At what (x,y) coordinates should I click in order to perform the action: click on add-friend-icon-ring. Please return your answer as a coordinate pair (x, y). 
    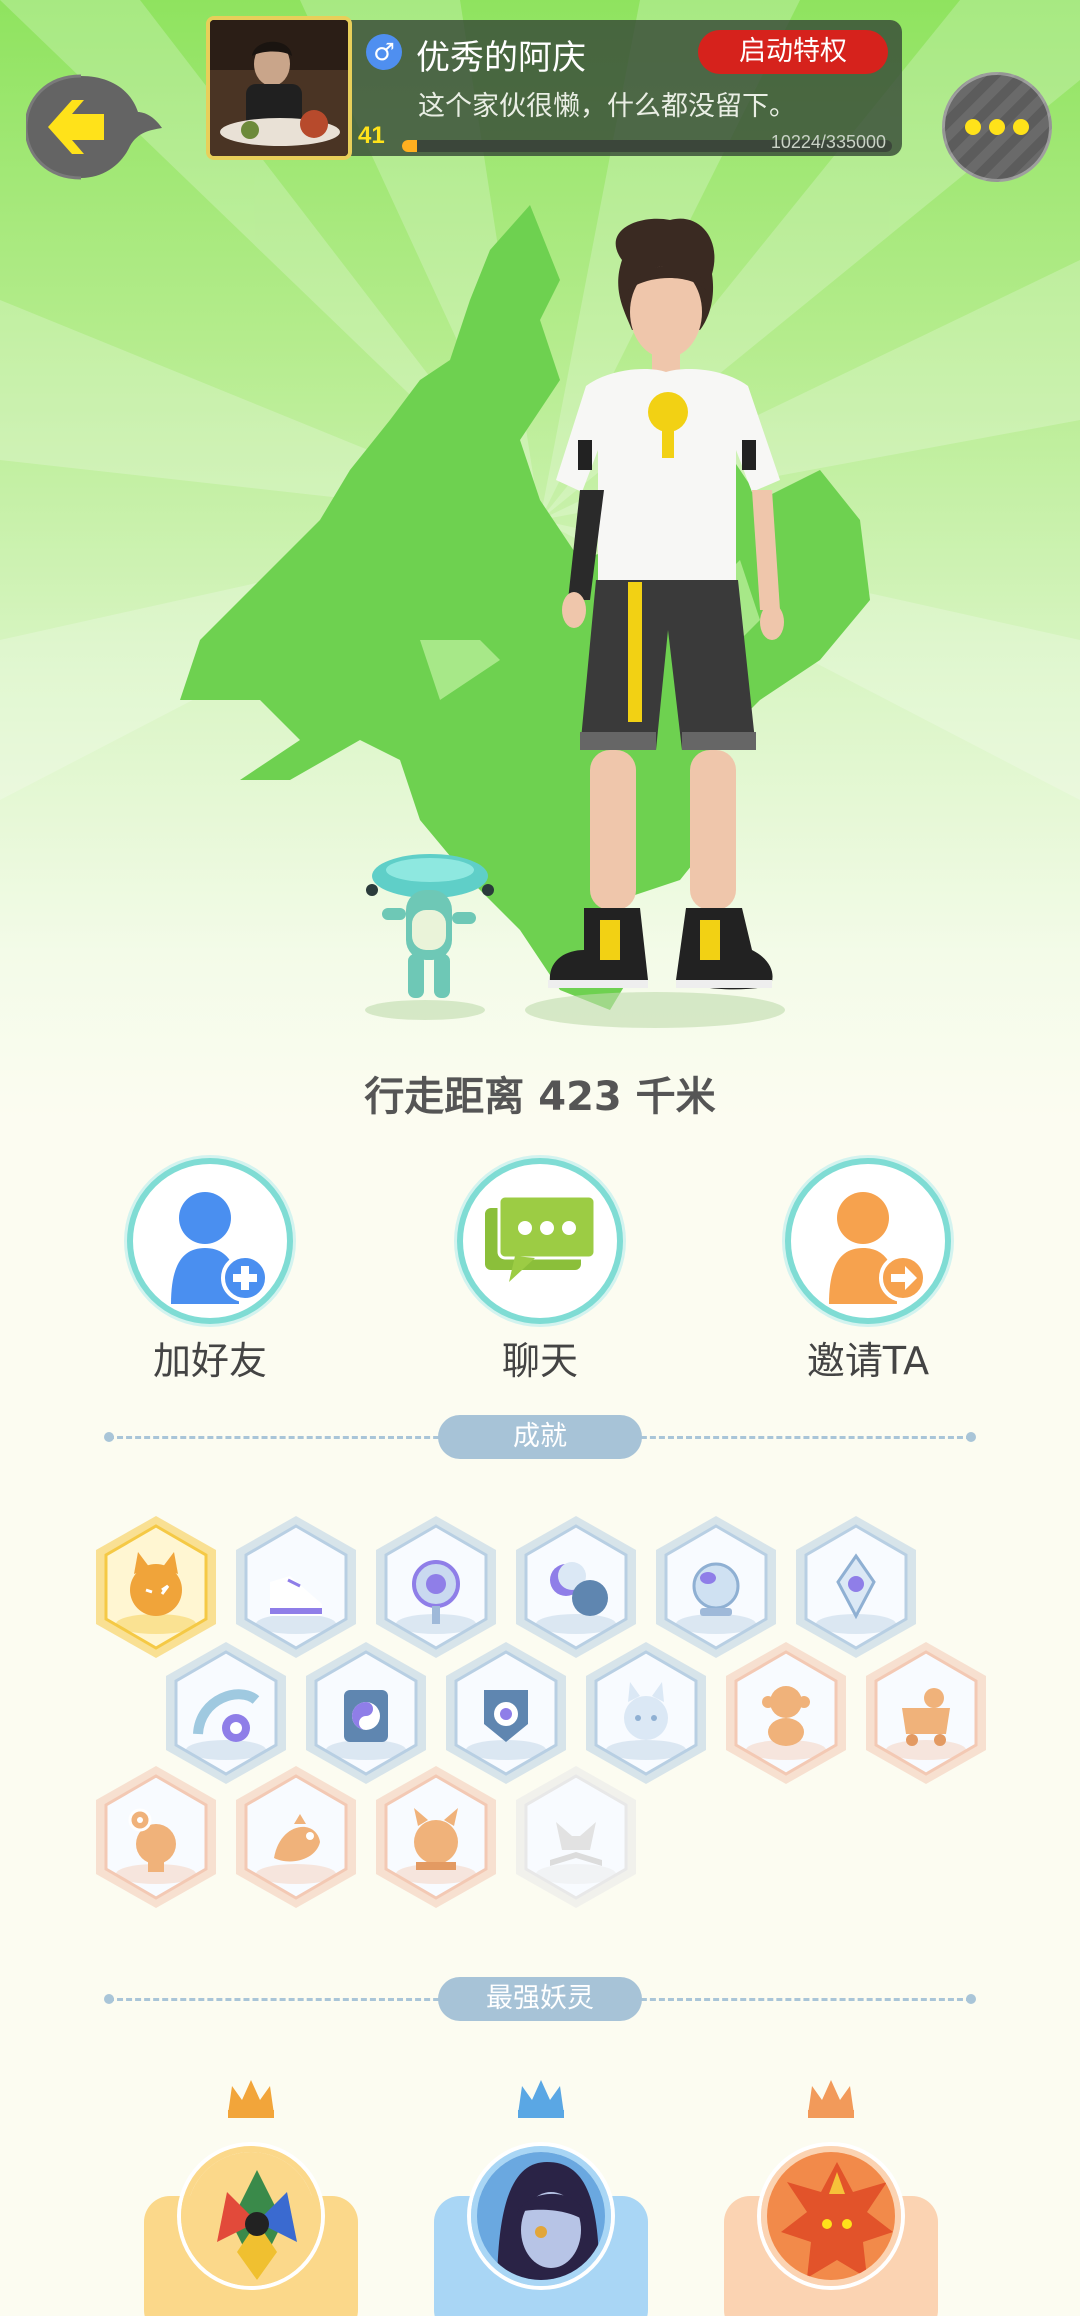
    Looking at the image, I should click on (210, 1241).